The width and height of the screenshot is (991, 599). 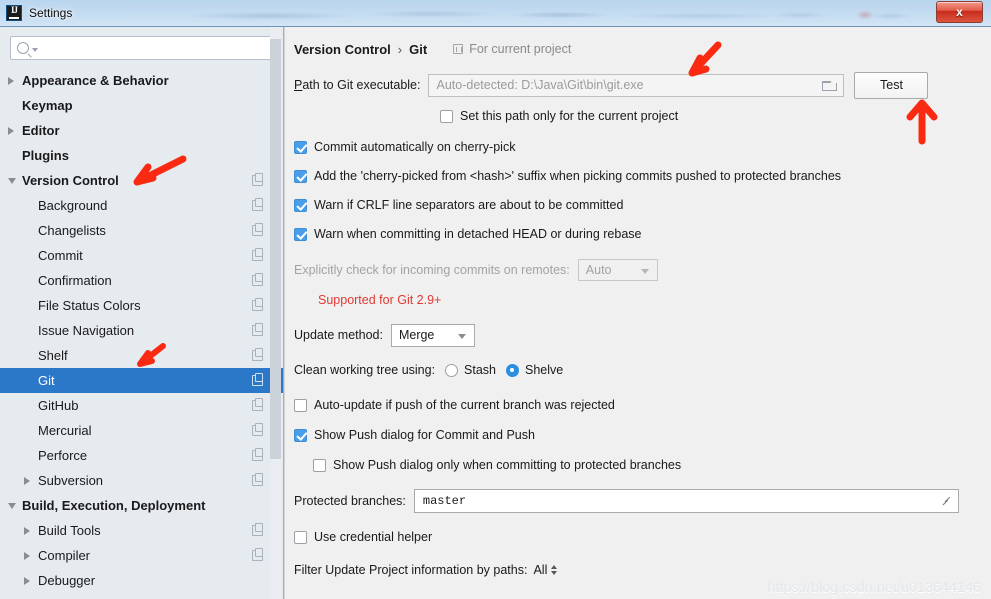 I want to click on radio-stash-label: Stash, so click(x=480, y=370).